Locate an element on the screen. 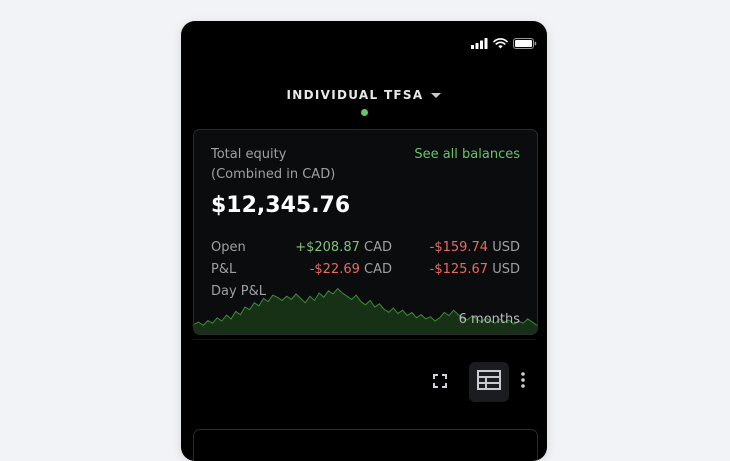 Image resolution: width=730 pixels, height=461 pixels. table-view-button is located at coordinates (489, 382).